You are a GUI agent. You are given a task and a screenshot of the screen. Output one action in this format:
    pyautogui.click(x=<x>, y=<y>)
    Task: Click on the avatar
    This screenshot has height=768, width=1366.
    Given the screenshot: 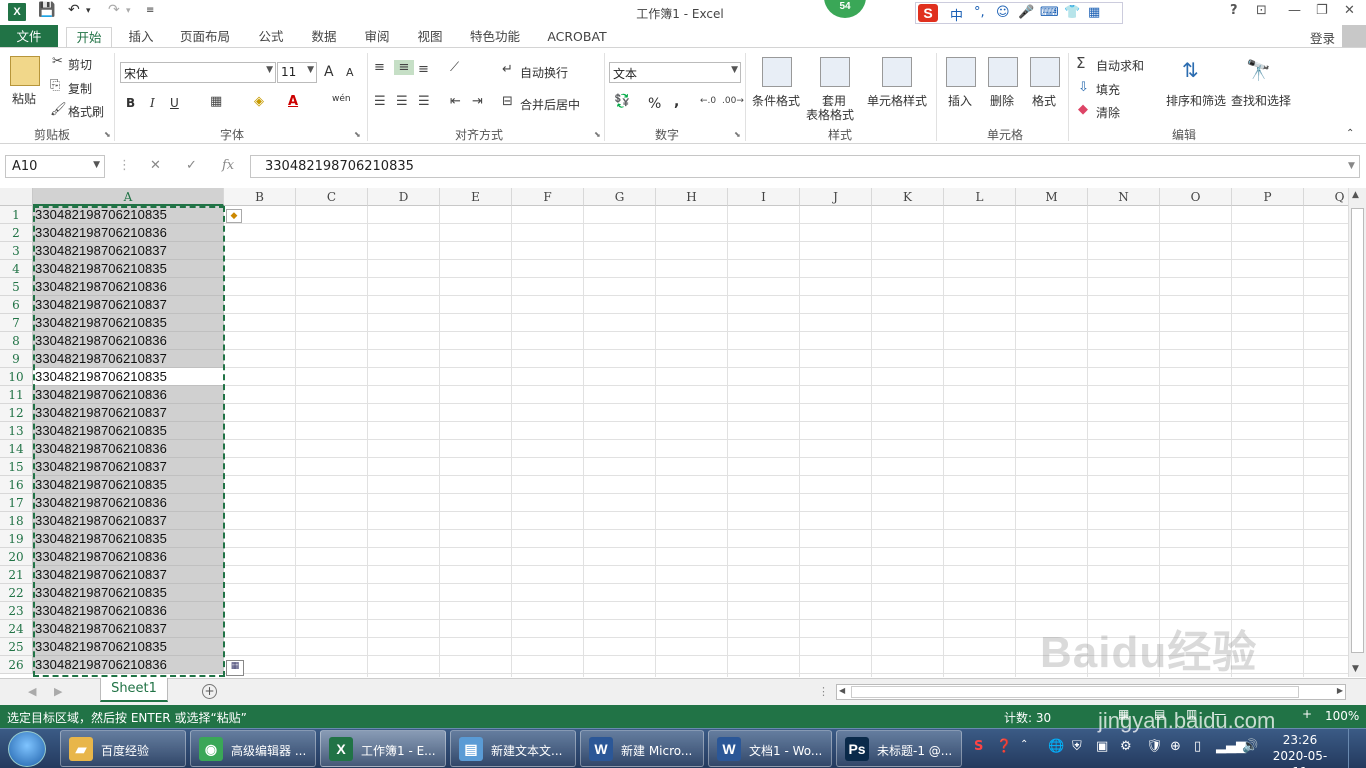 What is the action you would take?
    pyautogui.click(x=1354, y=37)
    